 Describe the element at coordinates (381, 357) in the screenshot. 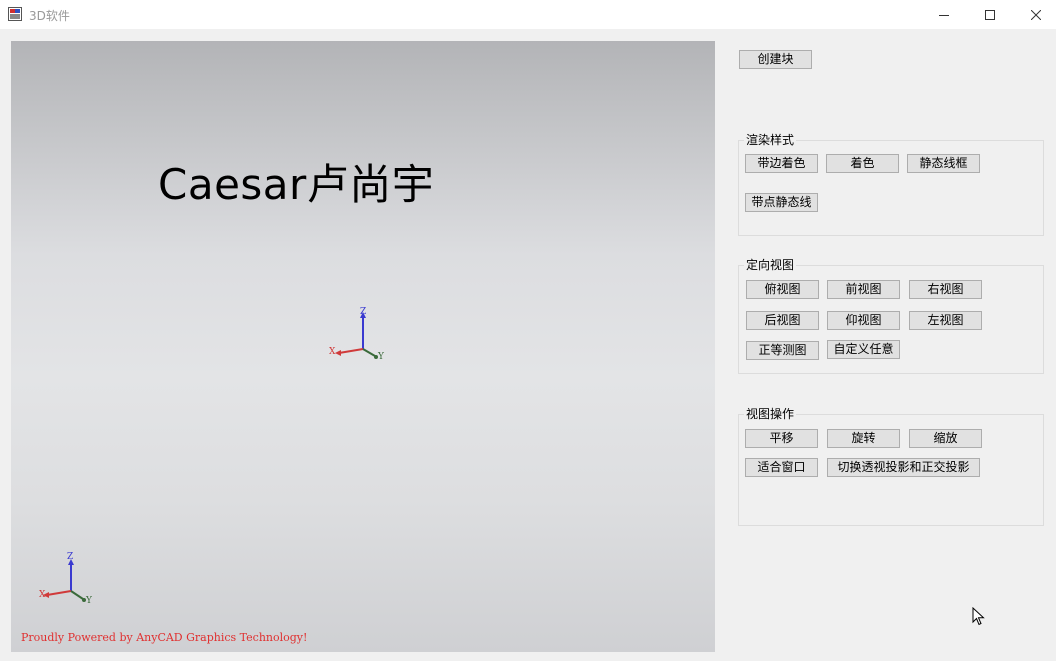

I see `axis-label-y: Y` at that location.